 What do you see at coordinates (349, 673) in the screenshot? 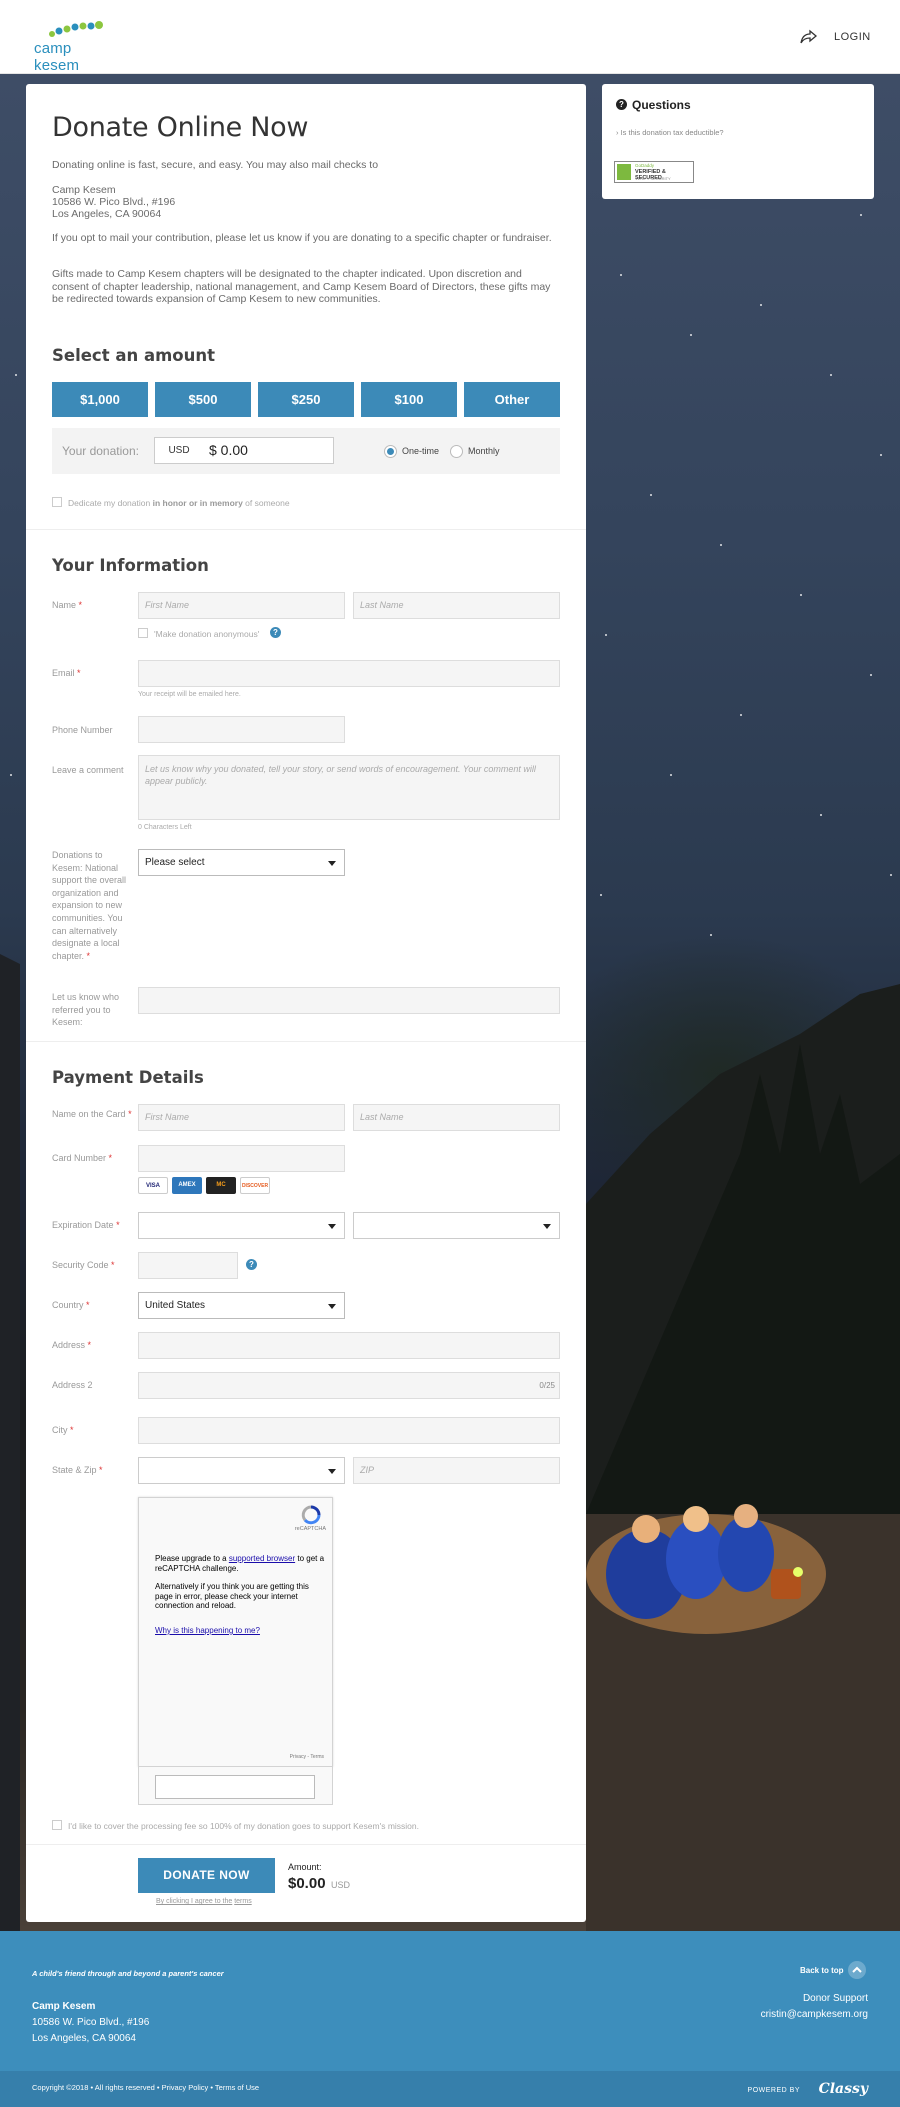
I see `email-input` at bounding box center [349, 673].